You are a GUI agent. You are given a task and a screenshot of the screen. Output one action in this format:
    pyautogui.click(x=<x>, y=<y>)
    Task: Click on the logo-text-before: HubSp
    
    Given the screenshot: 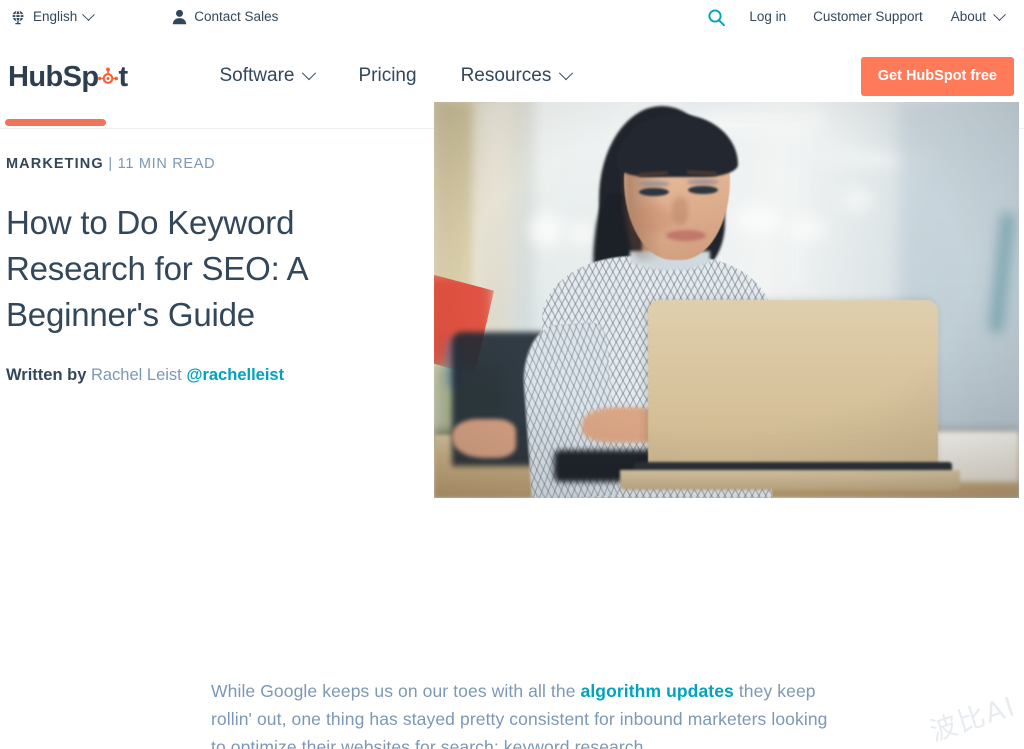 What is the action you would take?
    pyautogui.click(x=53, y=77)
    